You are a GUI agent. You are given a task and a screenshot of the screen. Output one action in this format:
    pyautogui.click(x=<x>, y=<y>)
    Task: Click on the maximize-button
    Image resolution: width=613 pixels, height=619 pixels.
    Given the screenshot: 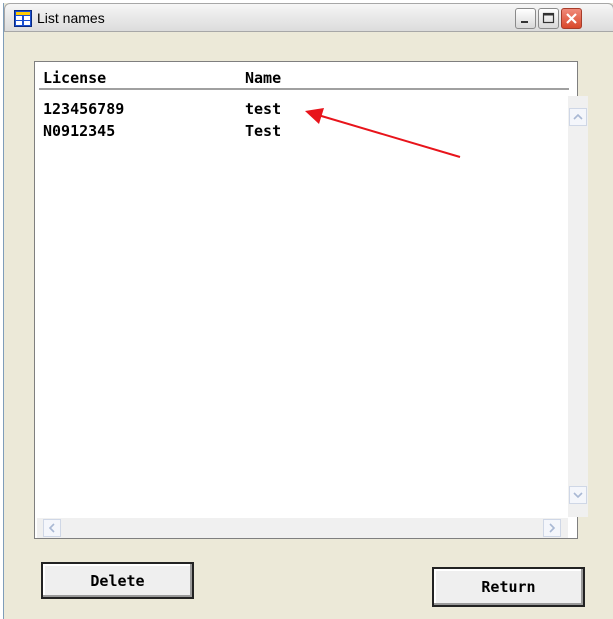 What is the action you would take?
    pyautogui.click(x=548, y=18)
    